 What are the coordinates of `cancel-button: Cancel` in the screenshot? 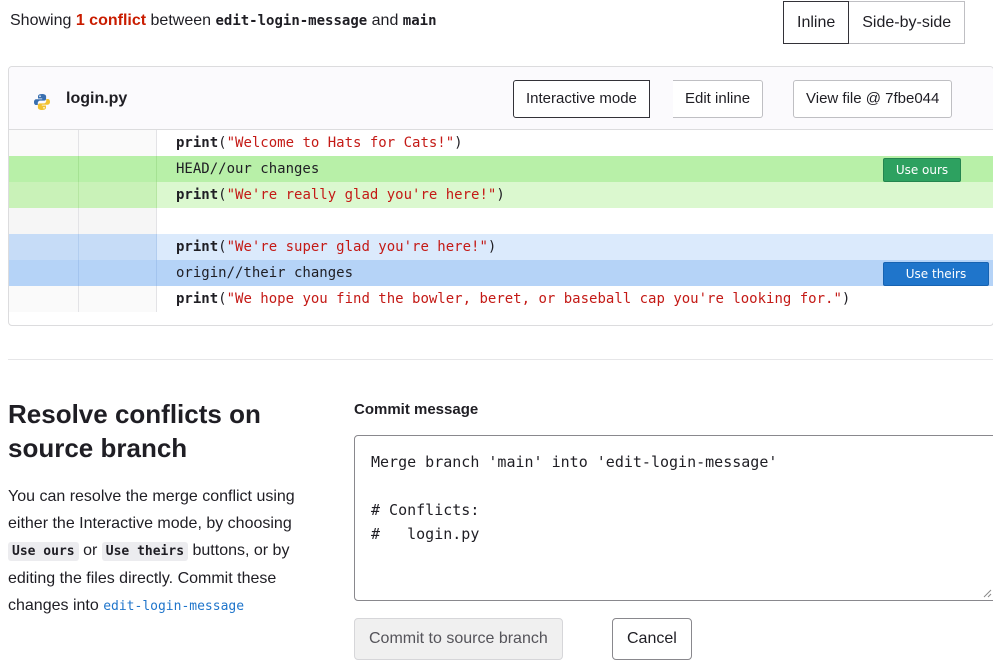 It's located at (652, 639).